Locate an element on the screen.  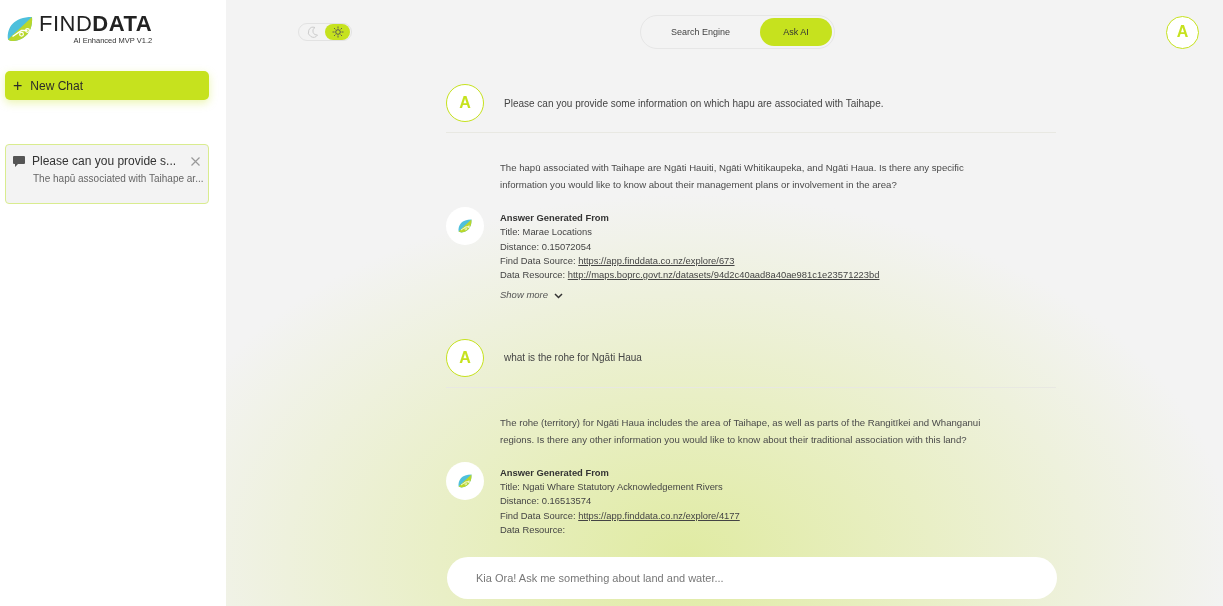
sun-icon is located at coordinates (337, 32).